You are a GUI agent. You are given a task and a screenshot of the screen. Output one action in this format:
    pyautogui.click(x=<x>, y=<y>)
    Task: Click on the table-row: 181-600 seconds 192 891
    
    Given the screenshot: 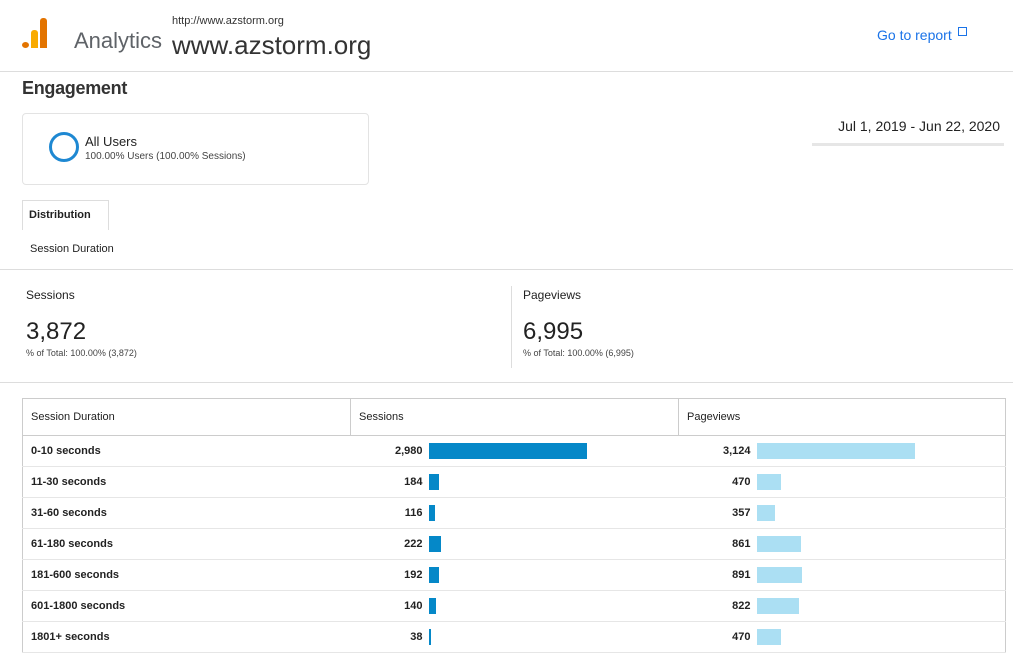 What is the action you would take?
    pyautogui.click(x=514, y=575)
    